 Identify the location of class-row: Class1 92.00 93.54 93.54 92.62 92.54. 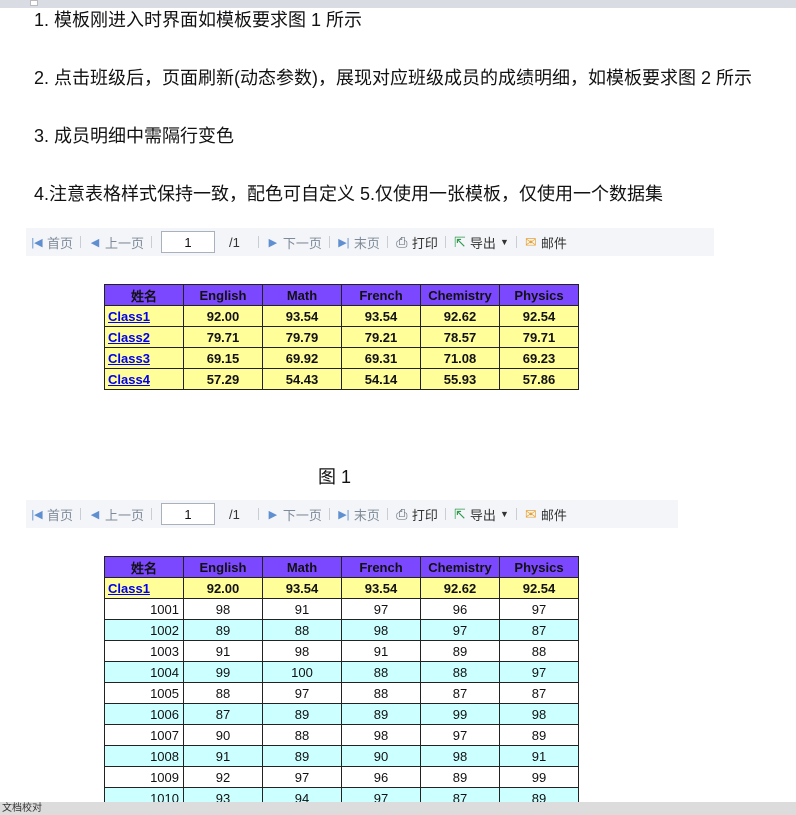
(341, 316).